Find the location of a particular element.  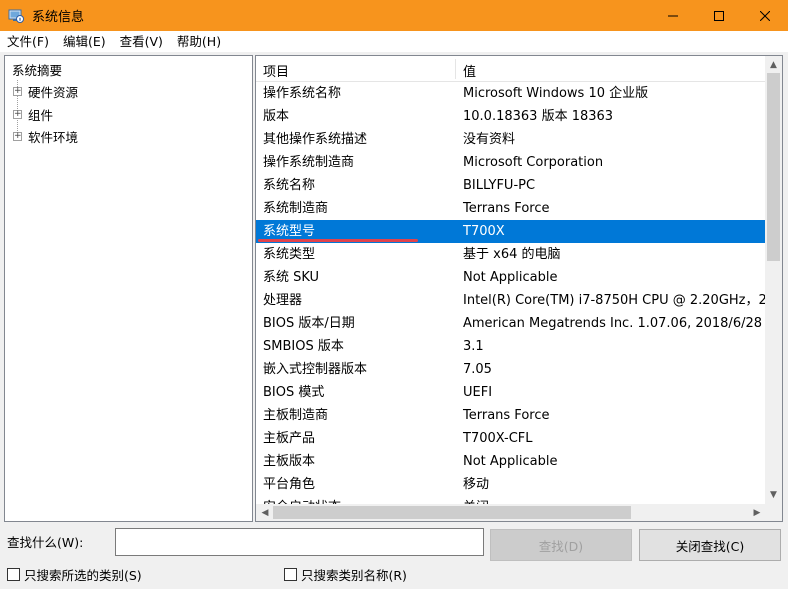

table-row: 主板产品 T700X-CFL is located at coordinates (511, 438).